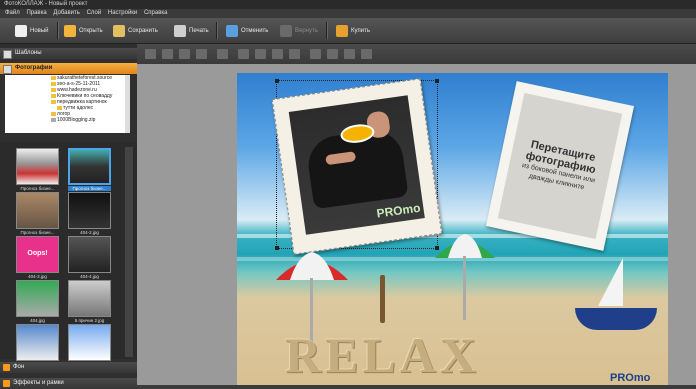 This screenshot has width=696, height=389. Describe the element at coordinates (630, 378) in the screenshot. I see `promo-watermark-corner: PROmo` at that location.